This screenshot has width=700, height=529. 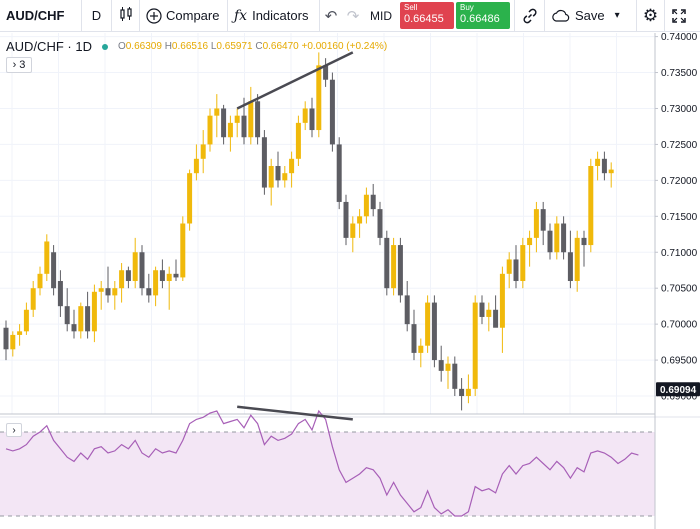 I want to click on redo-button: ↷, so click(x=353, y=16).